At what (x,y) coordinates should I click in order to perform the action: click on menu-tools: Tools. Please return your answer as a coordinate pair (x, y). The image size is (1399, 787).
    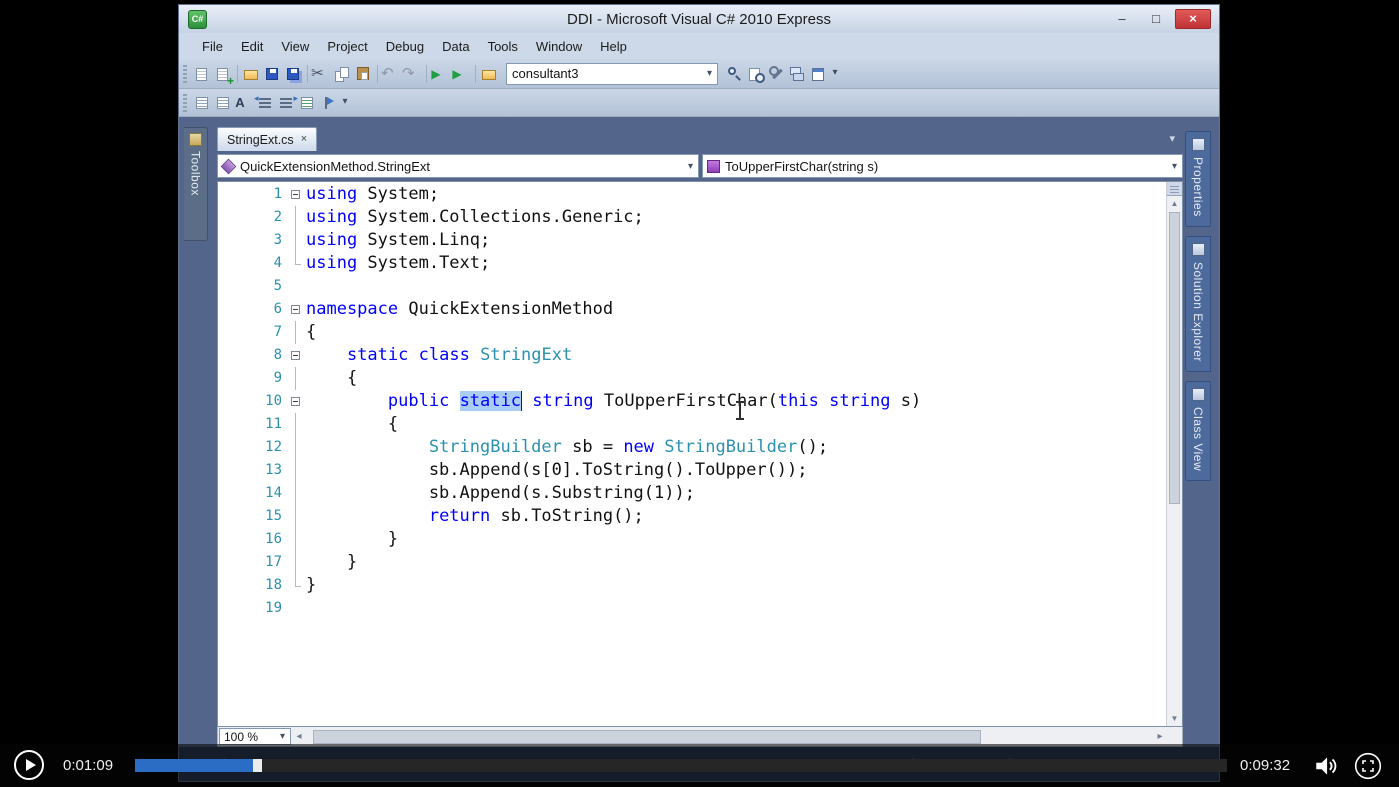
    Looking at the image, I should click on (503, 46).